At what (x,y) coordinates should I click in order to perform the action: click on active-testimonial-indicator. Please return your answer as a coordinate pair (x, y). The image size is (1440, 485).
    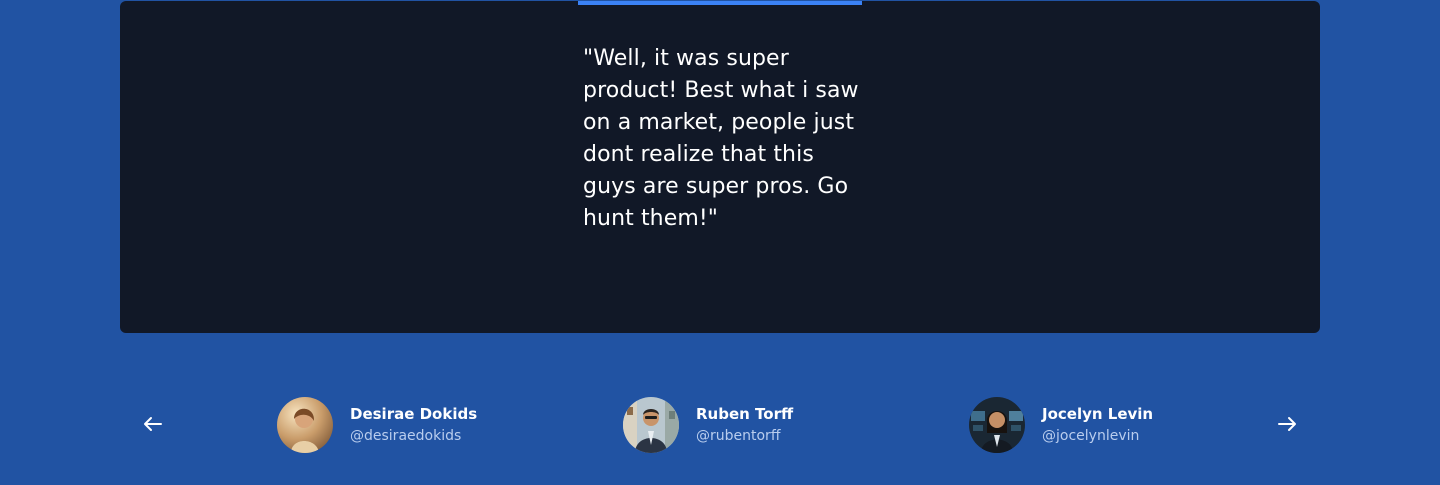
    Looking at the image, I should click on (720, 3).